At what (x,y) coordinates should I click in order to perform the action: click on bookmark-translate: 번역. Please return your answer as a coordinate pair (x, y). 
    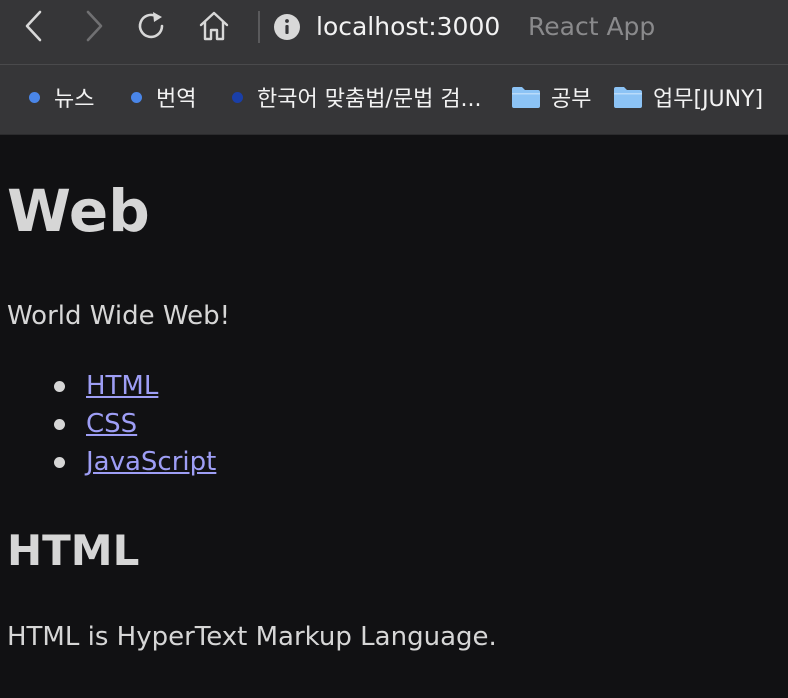
    Looking at the image, I should click on (163, 97).